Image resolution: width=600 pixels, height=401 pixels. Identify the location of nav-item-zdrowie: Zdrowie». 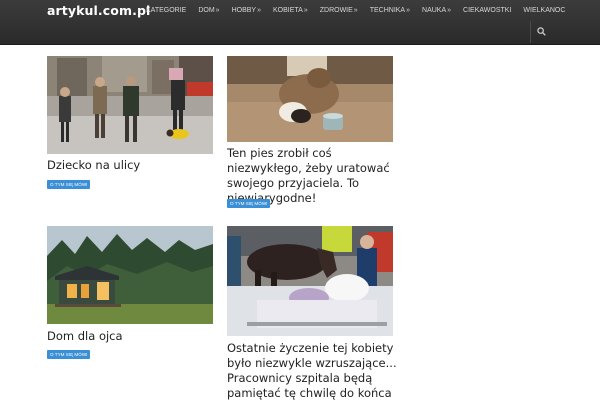
(339, 12).